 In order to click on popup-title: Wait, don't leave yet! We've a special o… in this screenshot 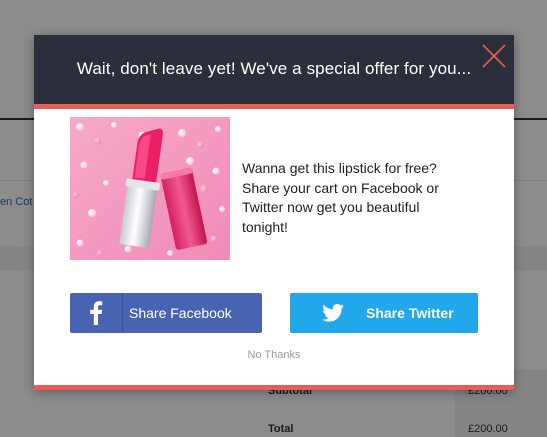, I will do `click(274, 68)`.